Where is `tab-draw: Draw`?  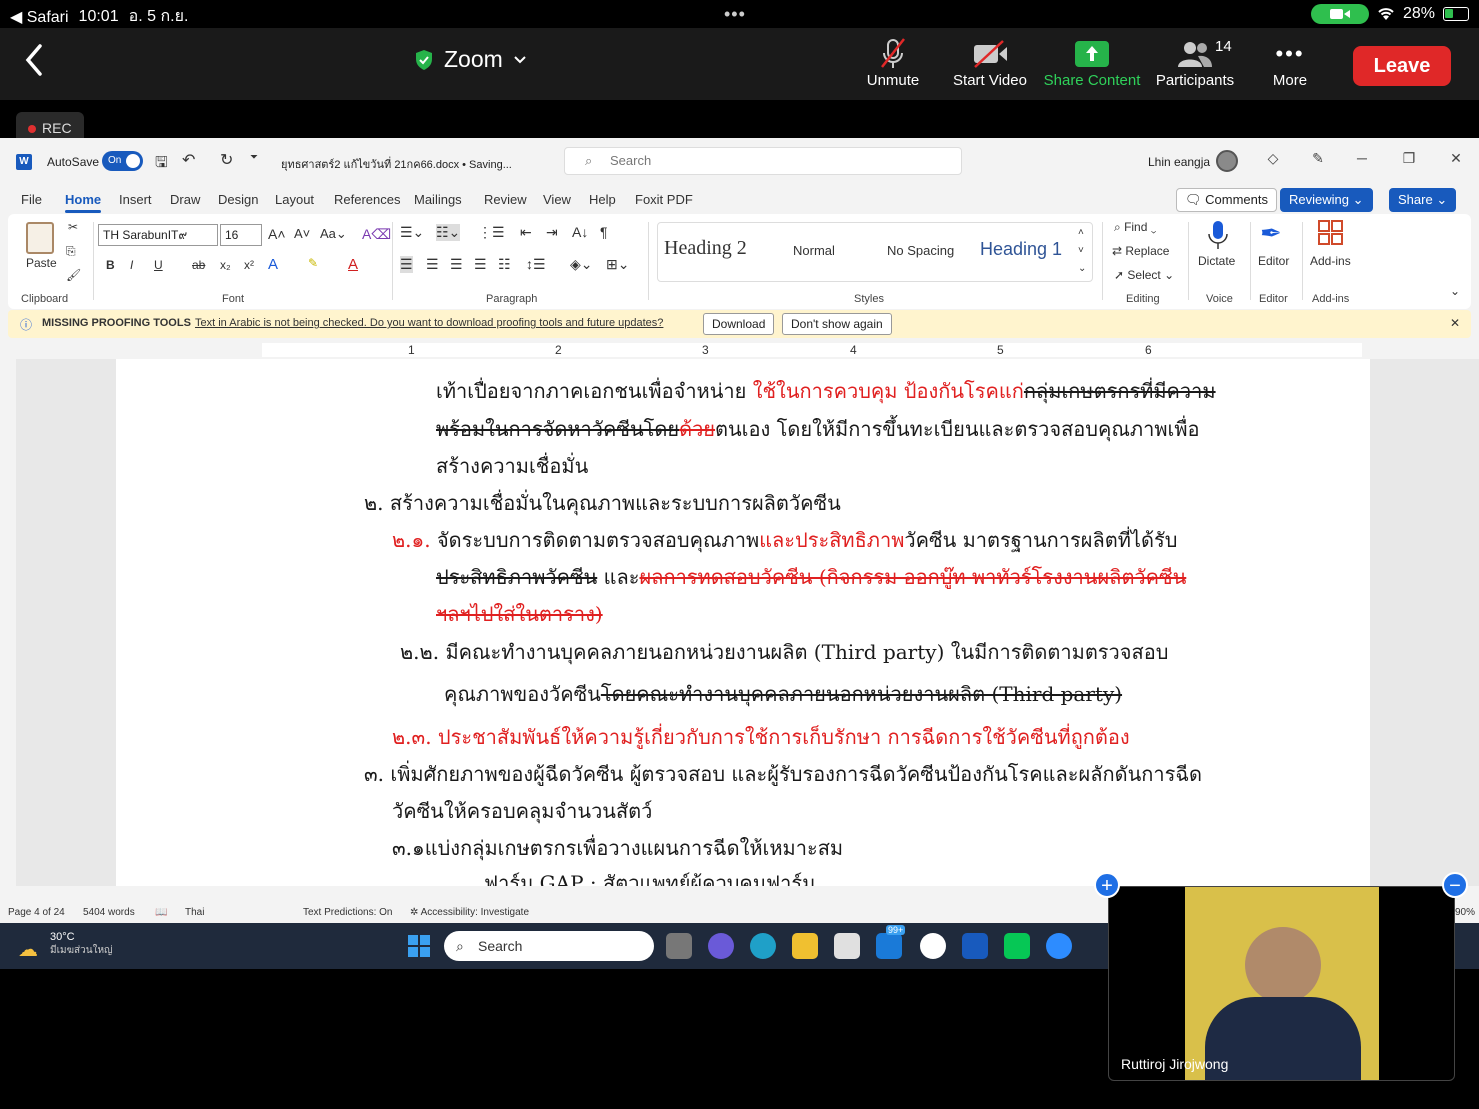 tab-draw: Draw is located at coordinates (185, 199).